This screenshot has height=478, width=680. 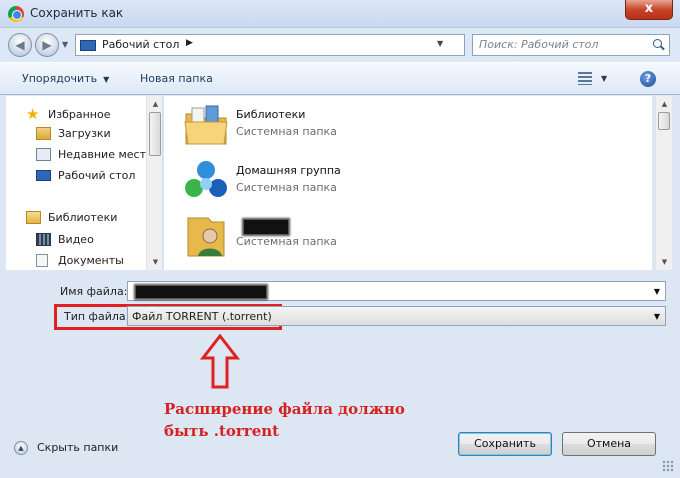 I want to click on user-folder-icon, so click(x=206, y=237).